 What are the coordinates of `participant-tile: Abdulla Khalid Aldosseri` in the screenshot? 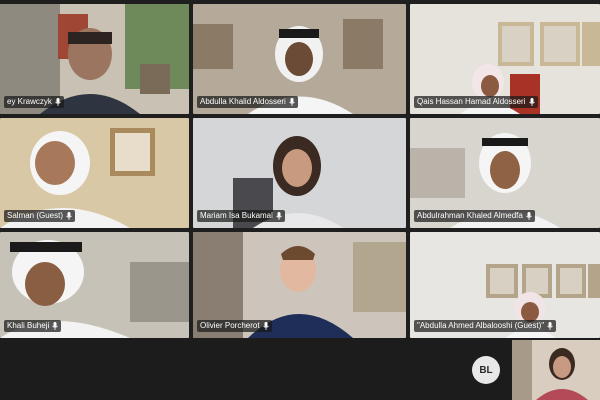 It's located at (299, 59).